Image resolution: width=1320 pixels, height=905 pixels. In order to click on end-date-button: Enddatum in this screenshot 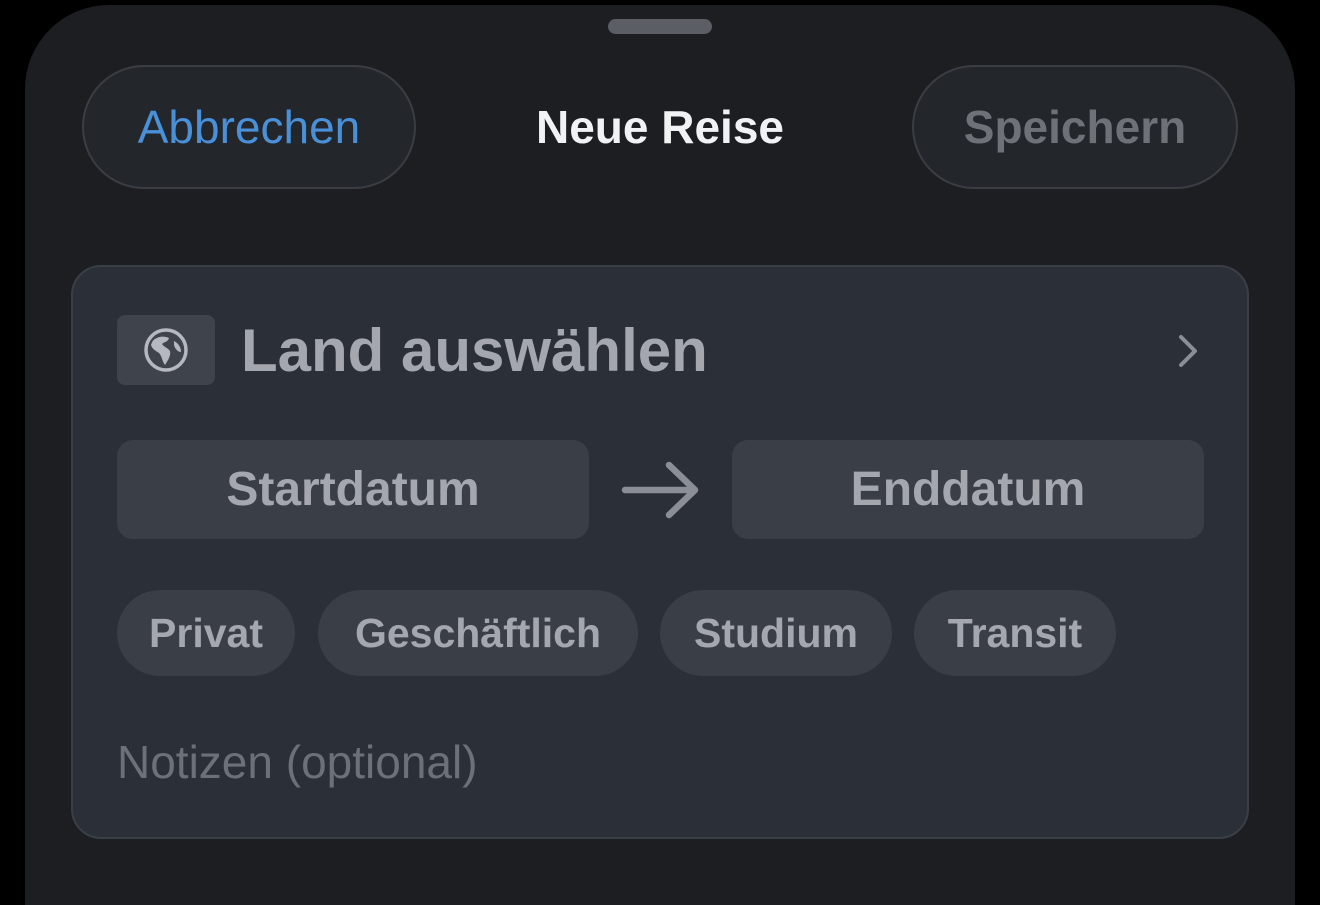, I will do `click(968, 489)`.